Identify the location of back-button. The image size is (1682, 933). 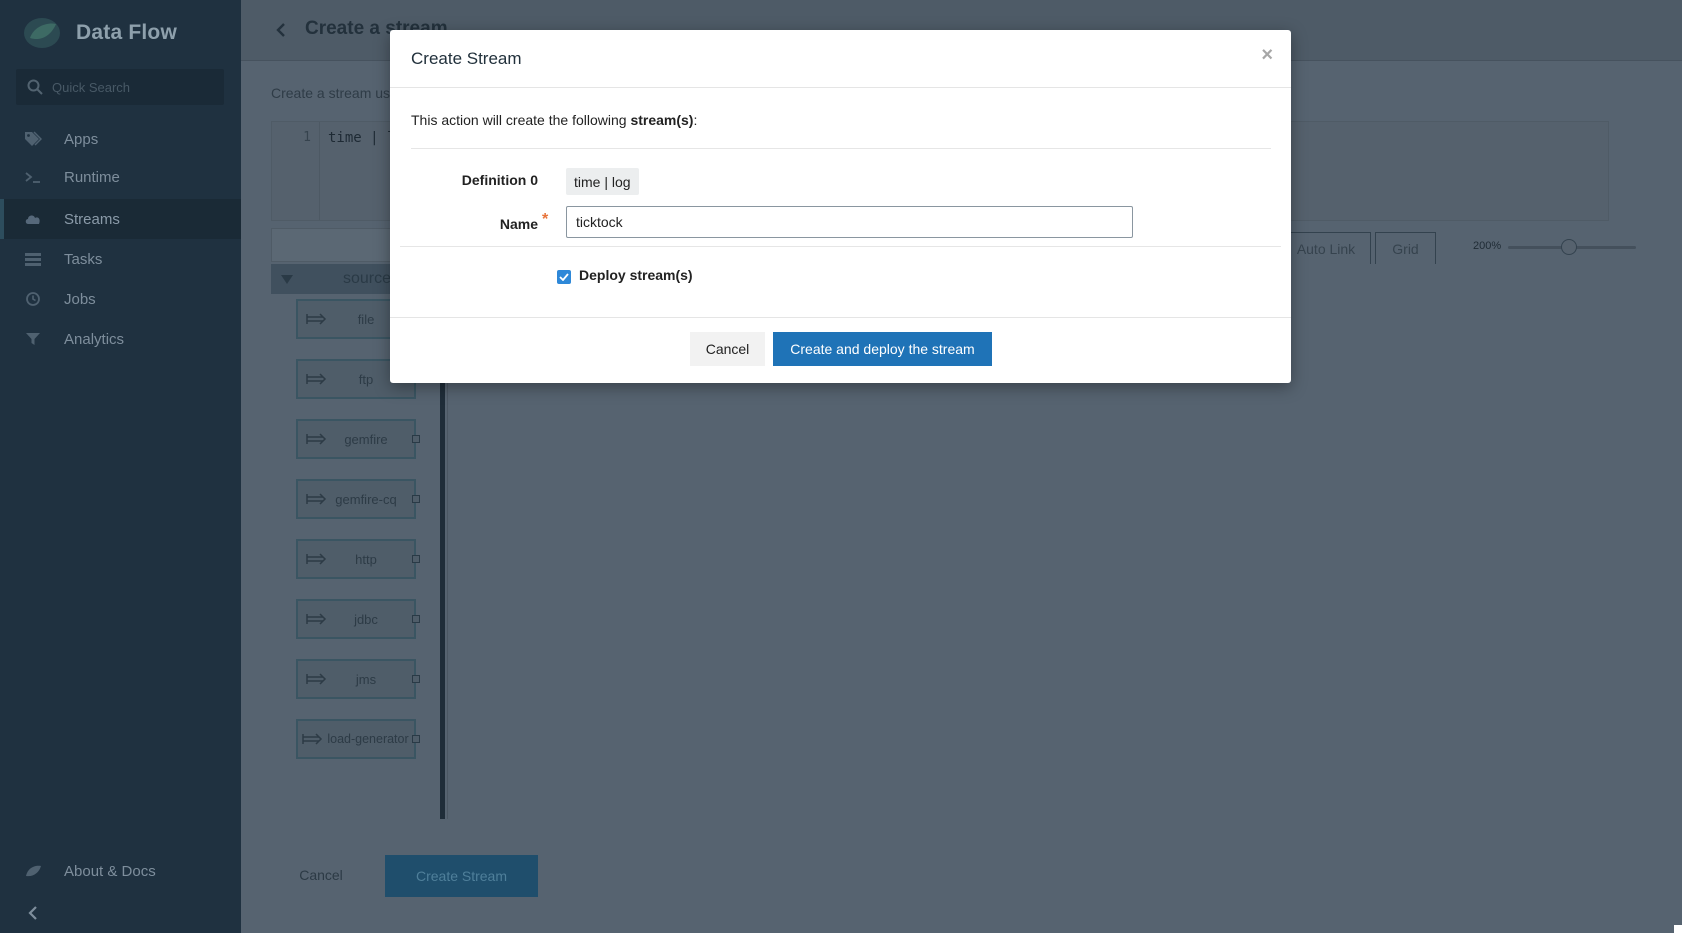
(281, 30).